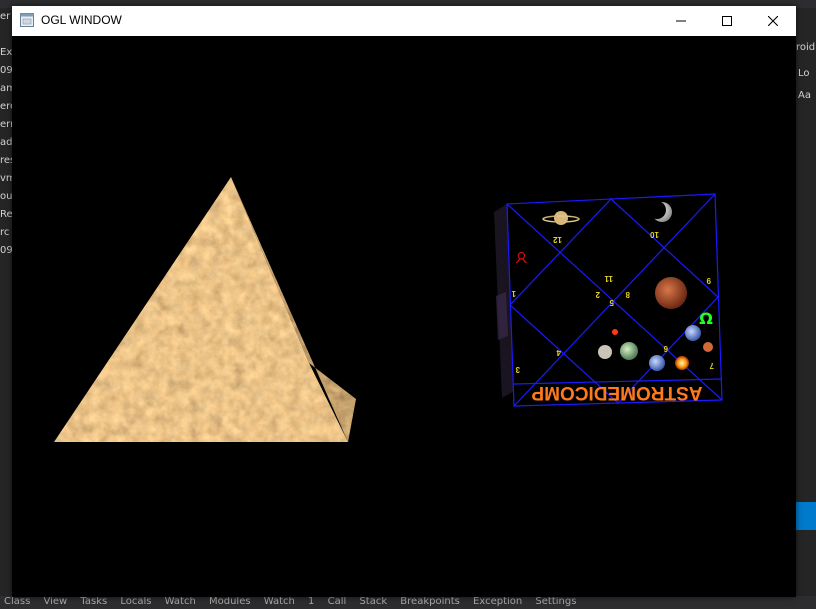 The image size is (816, 609). Describe the element at coordinates (708, 347) in the screenshot. I see `small-planet-icon` at that location.